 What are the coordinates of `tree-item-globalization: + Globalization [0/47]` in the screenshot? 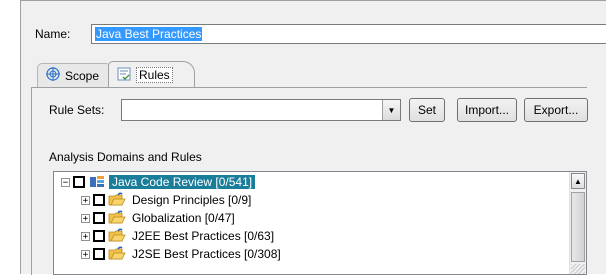 It's located at (159, 218).